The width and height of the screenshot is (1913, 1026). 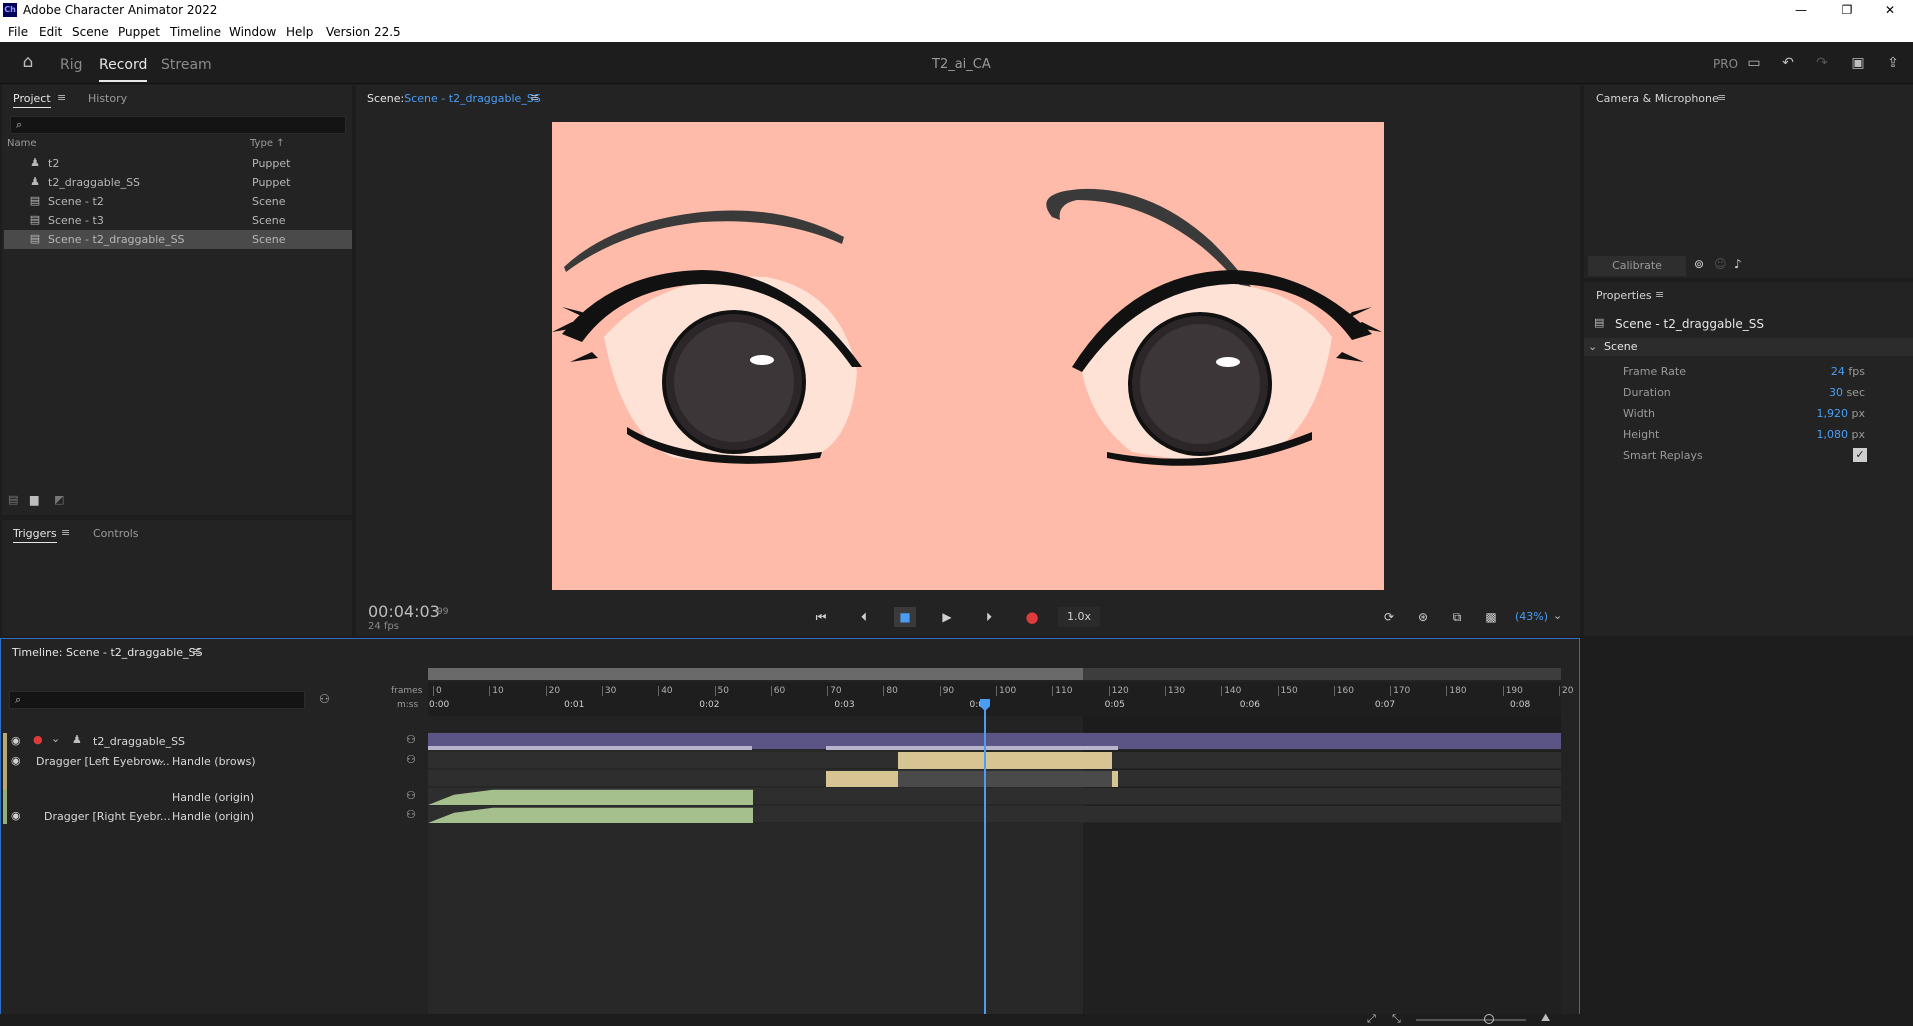 What do you see at coordinates (1032, 617) in the screenshot?
I see `record-button: ●` at bounding box center [1032, 617].